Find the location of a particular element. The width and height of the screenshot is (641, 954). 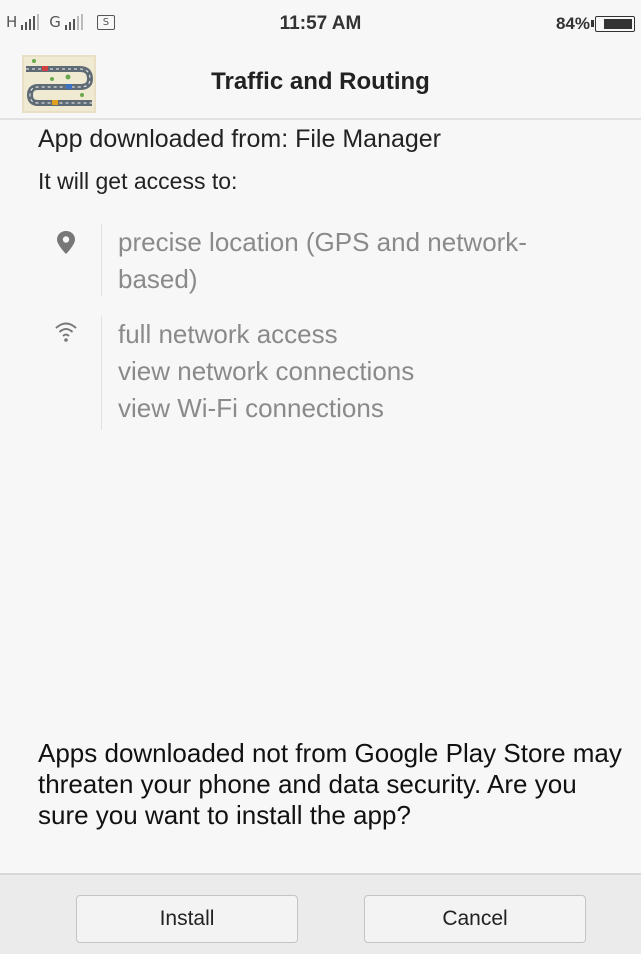

battery-percent: 84% is located at coordinates (572, 23).